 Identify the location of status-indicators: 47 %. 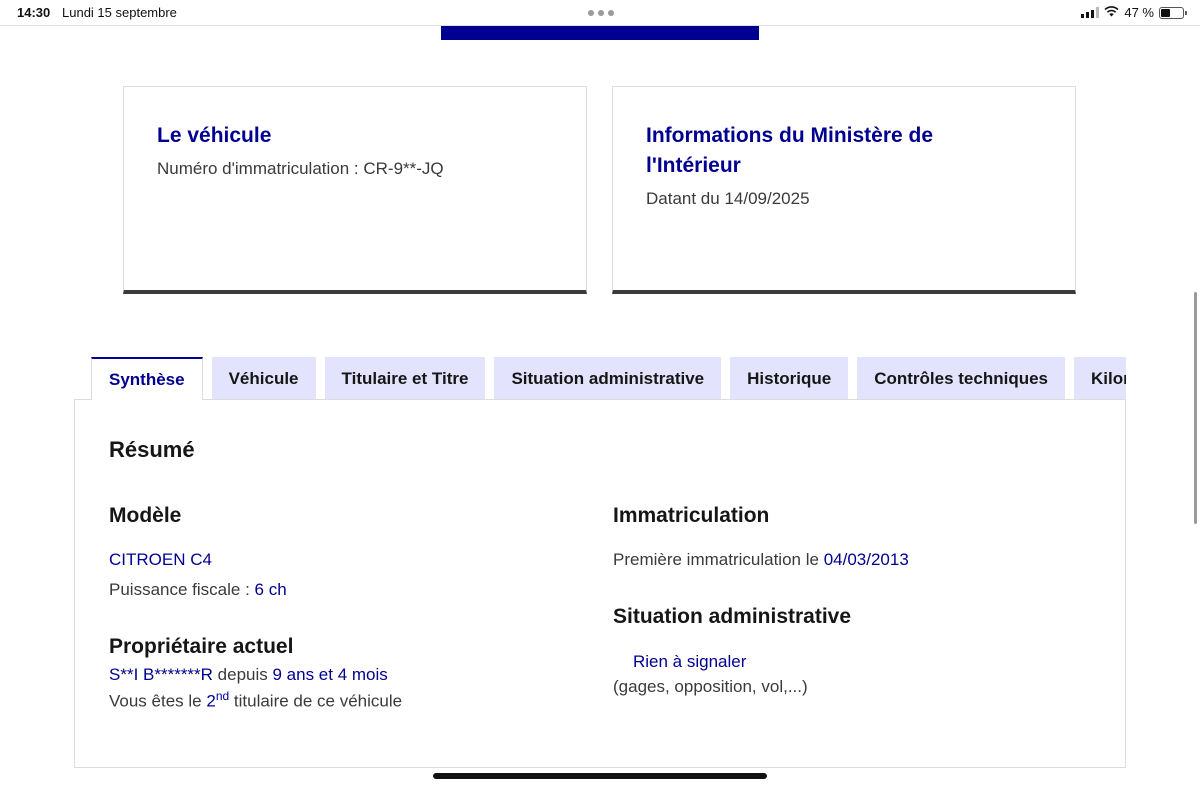
(1134, 12).